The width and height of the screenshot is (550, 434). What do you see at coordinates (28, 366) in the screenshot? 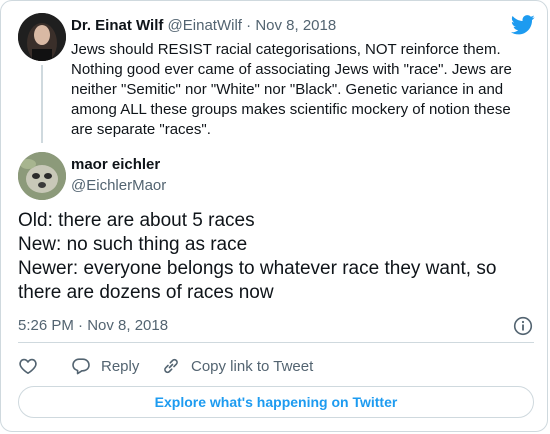
I see `heart-icon` at bounding box center [28, 366].